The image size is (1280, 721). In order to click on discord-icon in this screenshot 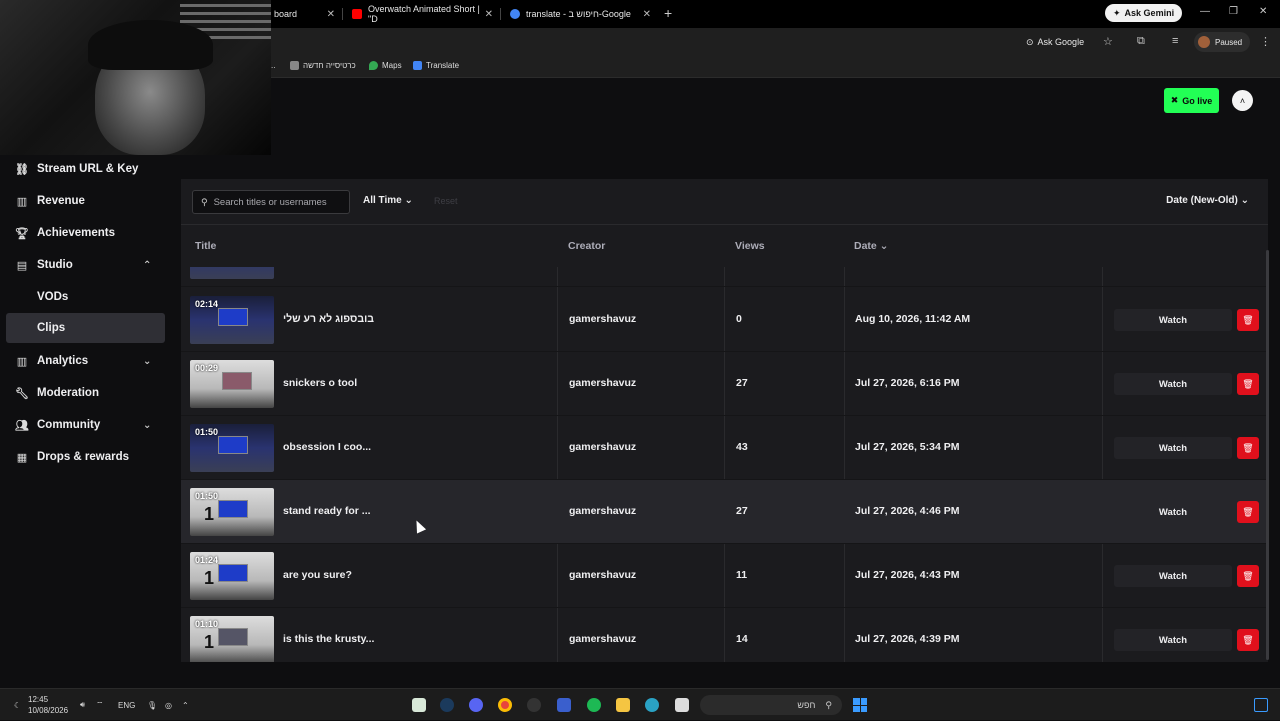, I will do `click(476, 705)`.